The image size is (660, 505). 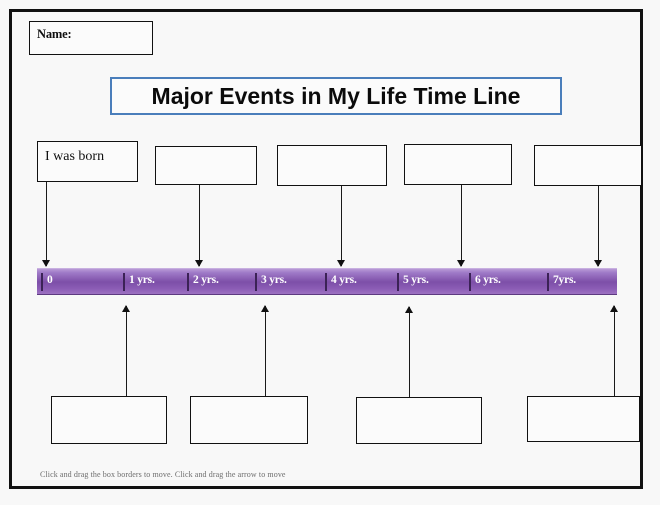 What do you see at coordinates (488, 280) in the screenshot?
I see `timeline-mark-label: 6 yrs.` at bounding box center [488, 280].